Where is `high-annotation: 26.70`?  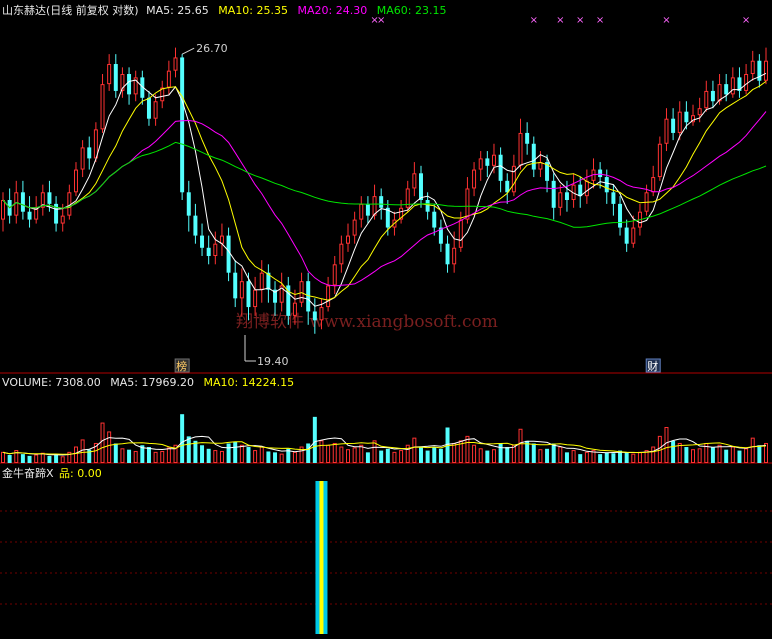
high-annotation: 26.70 is located at coordinates (204, 48).